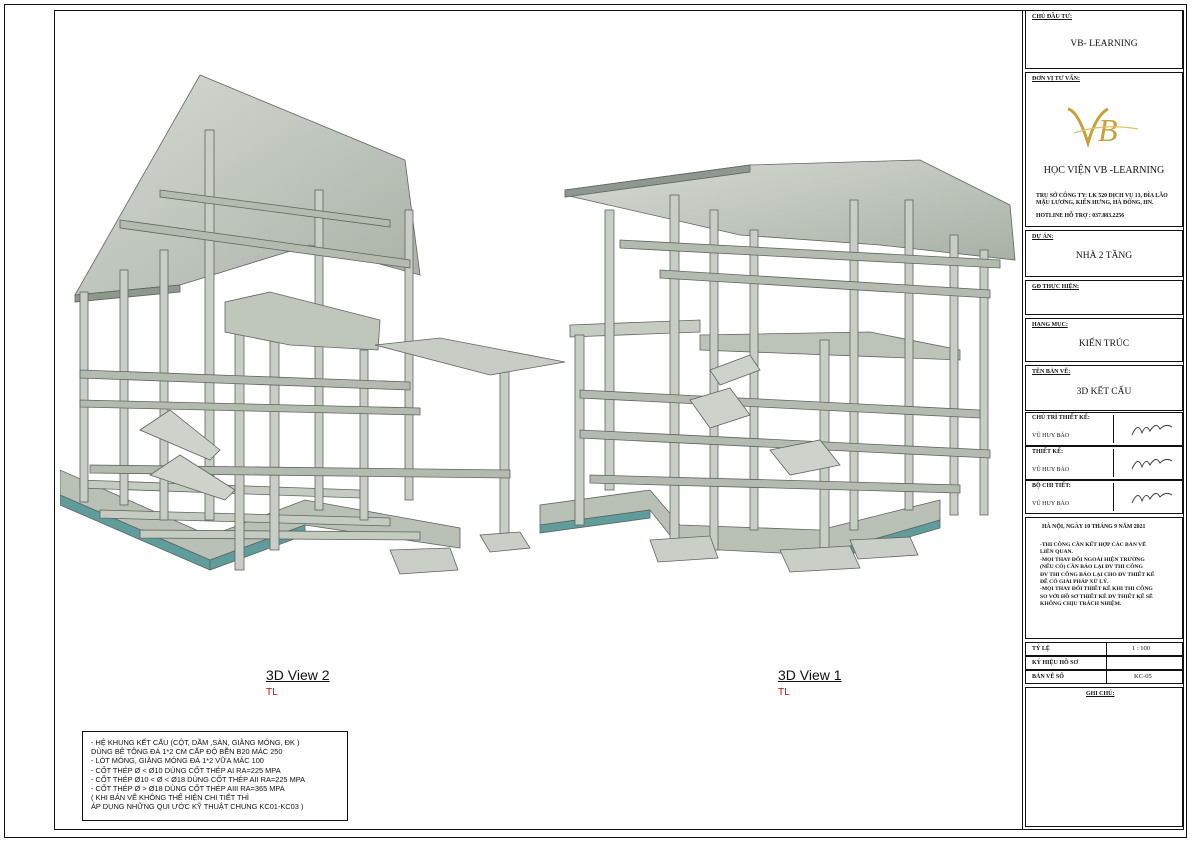 The height and width of the screenshot is (844, 1193). What do you see at coordinates (1055, 663) in the screenshot?
I see `file-code-label: KÝ HIỆU HỒ SƠ` at bounding box center [1055, 663].